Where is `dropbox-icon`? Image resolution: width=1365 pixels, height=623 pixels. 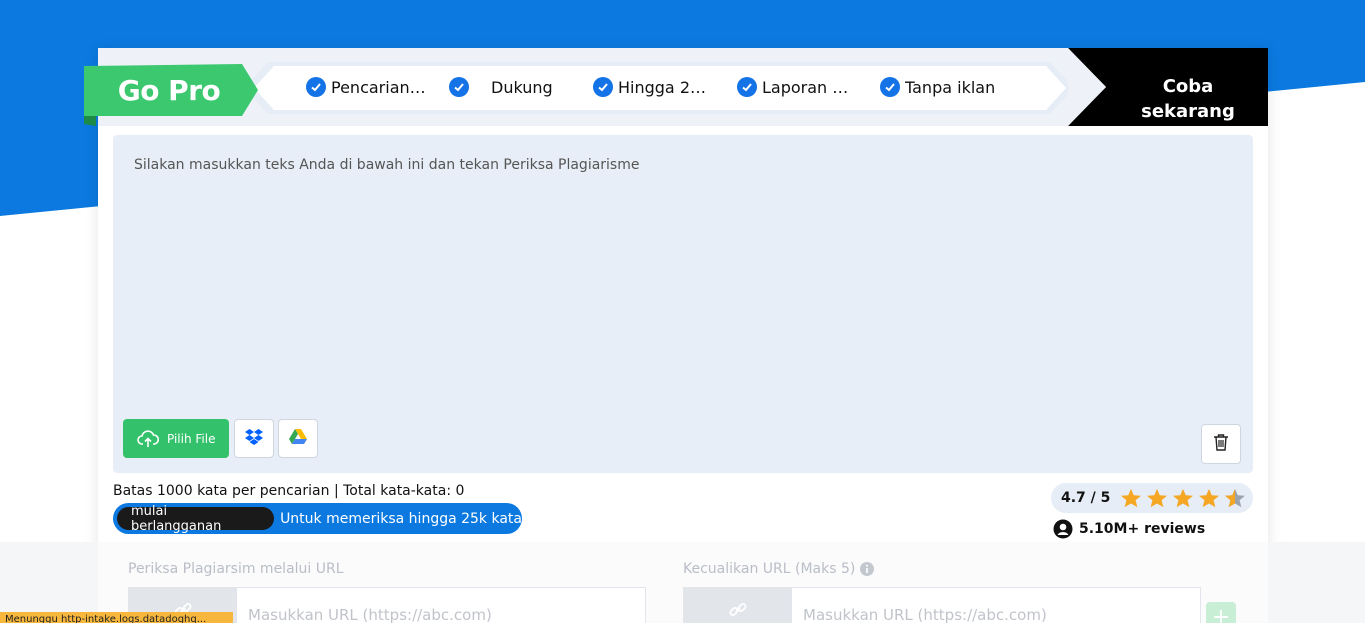
dropbox-icon is located at coordinates (254, 438).